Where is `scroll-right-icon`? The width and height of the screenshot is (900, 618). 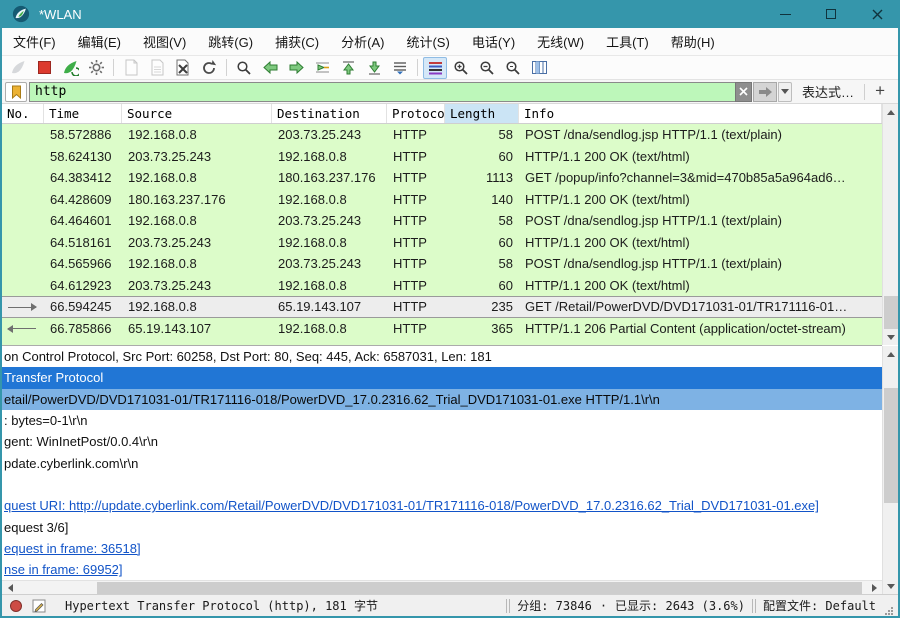 scroll-right-icon is located at coordinates (874, 588).